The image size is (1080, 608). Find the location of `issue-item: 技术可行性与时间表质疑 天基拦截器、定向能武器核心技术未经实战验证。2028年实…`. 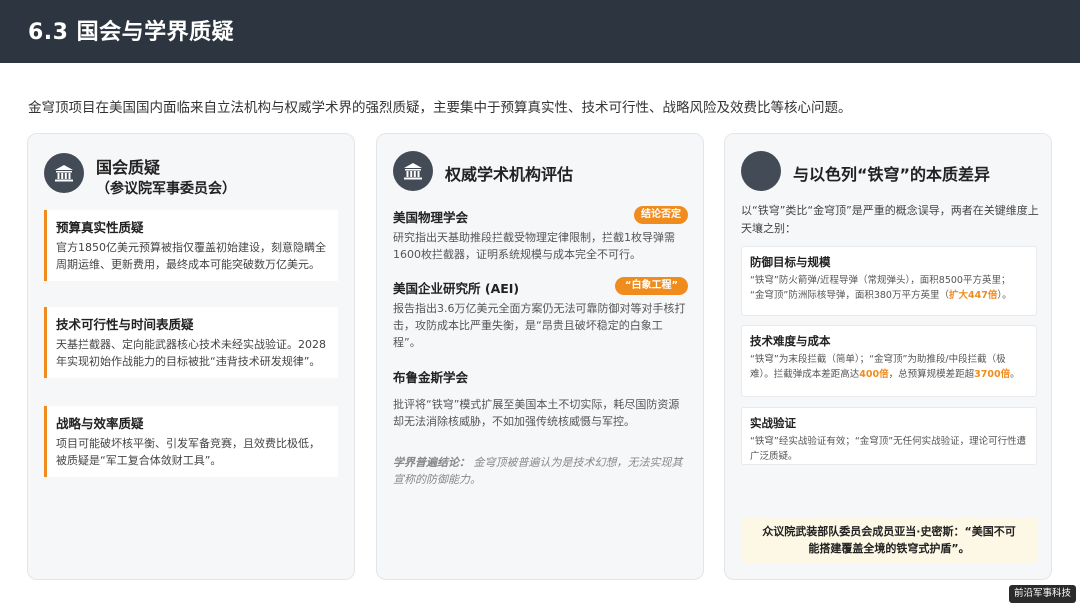

issue-item: 技术可行性与时间表质疑 天基拦截器、定向能武器核心技术未经实战验证。2028年实… is located at coordinates (191, 342).